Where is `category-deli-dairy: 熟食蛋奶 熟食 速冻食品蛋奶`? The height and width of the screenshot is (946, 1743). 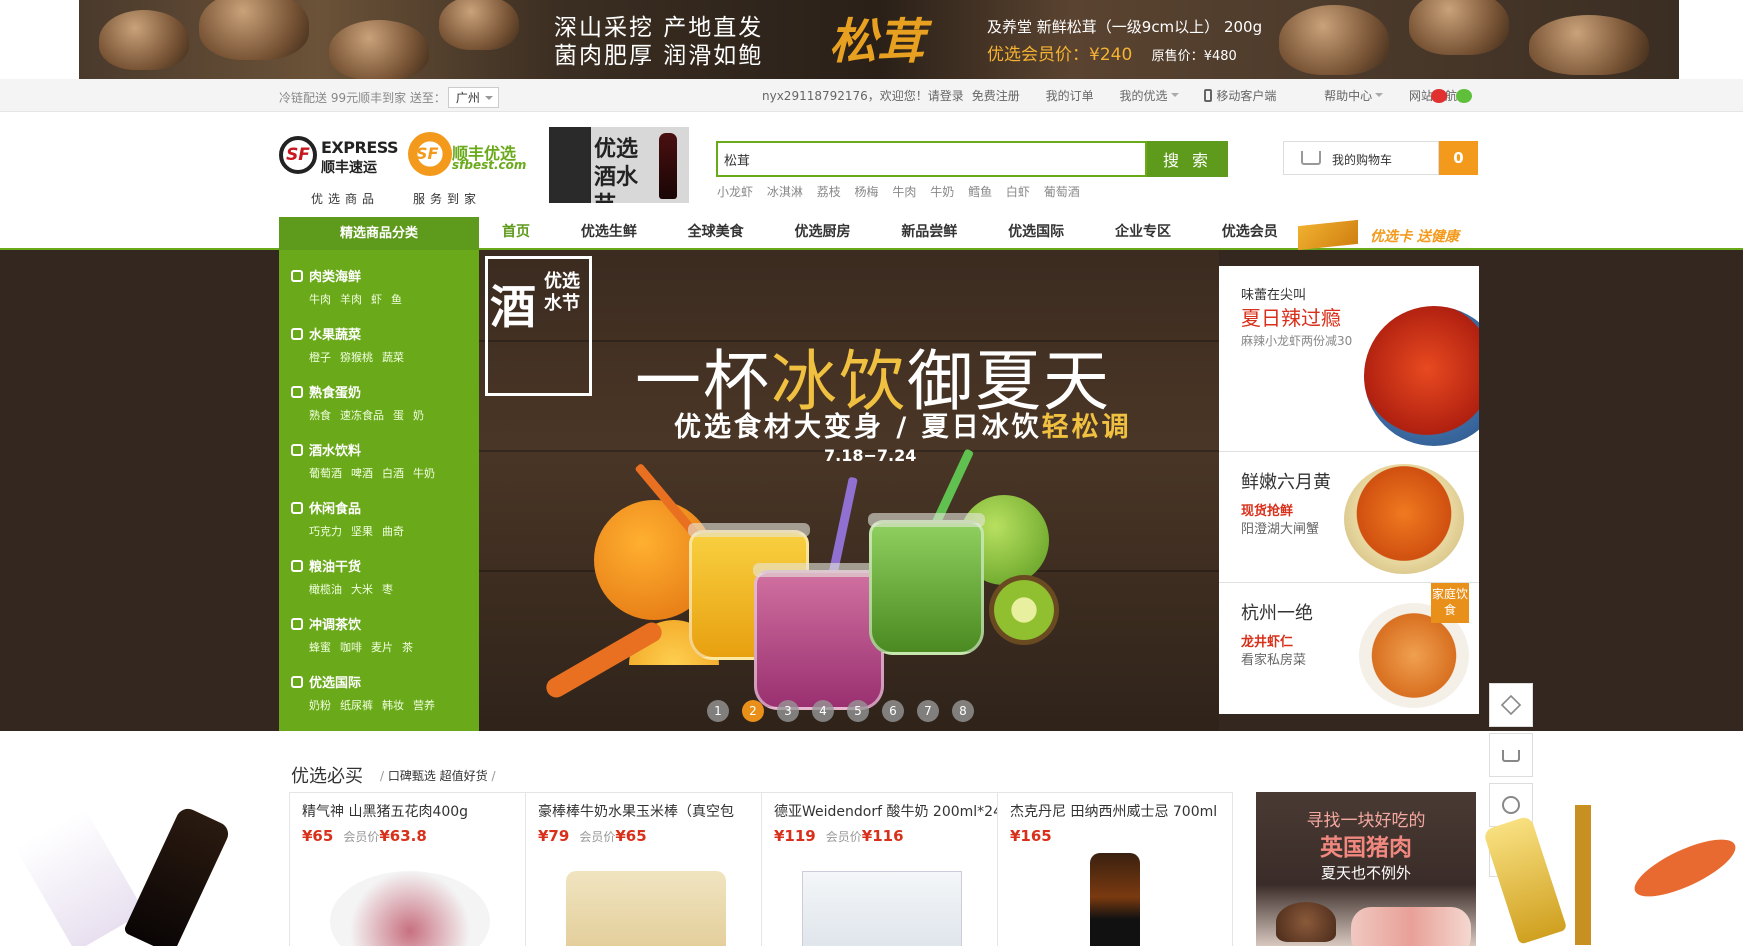 category-deli-dairy: 熟食蛋奶 熟食 速冻食品蛋奶 is located at coordinates (379, 411).